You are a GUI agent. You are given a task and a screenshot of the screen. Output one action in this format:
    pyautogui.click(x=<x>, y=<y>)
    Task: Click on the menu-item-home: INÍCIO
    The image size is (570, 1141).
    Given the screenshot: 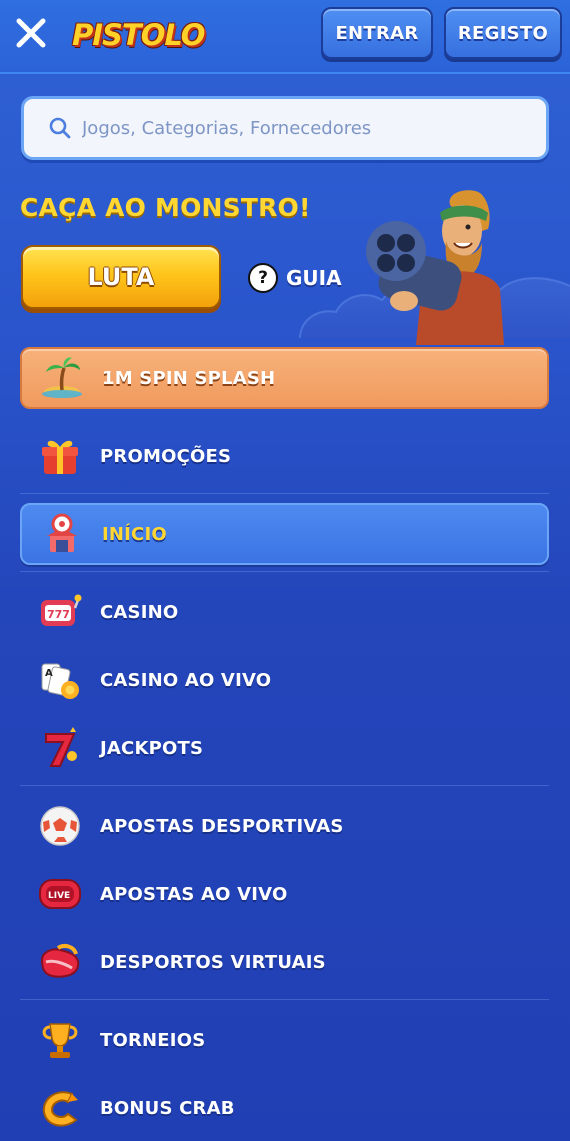 What is the action you would take?
    pyautogui.click(x=284, y=534)
    